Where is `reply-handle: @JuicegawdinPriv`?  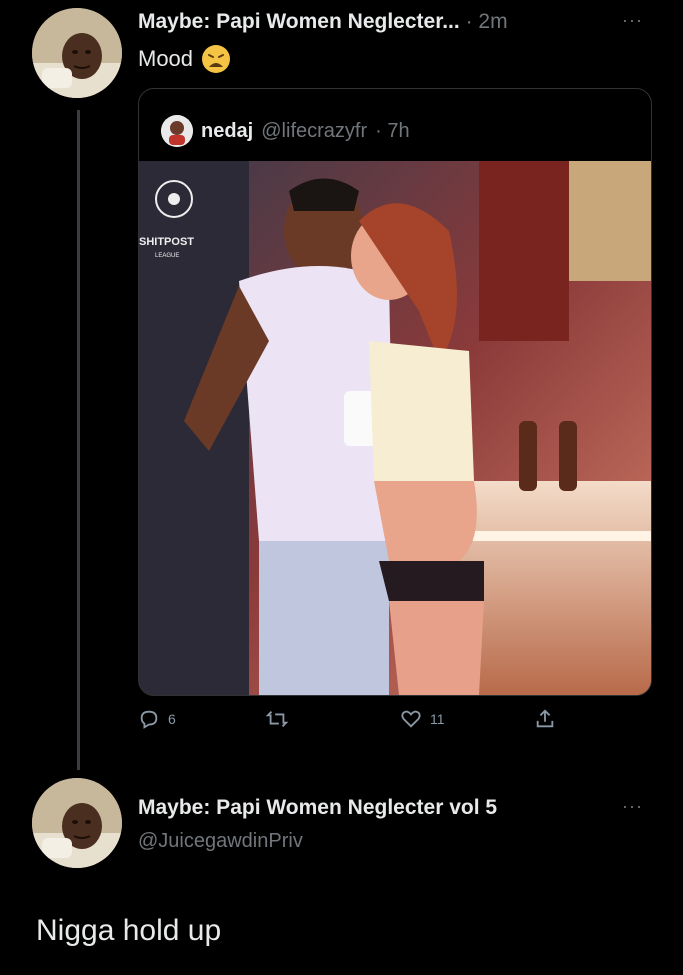
reply-handle: @JuicegawdinPriv is located at coordinates (220, 841).